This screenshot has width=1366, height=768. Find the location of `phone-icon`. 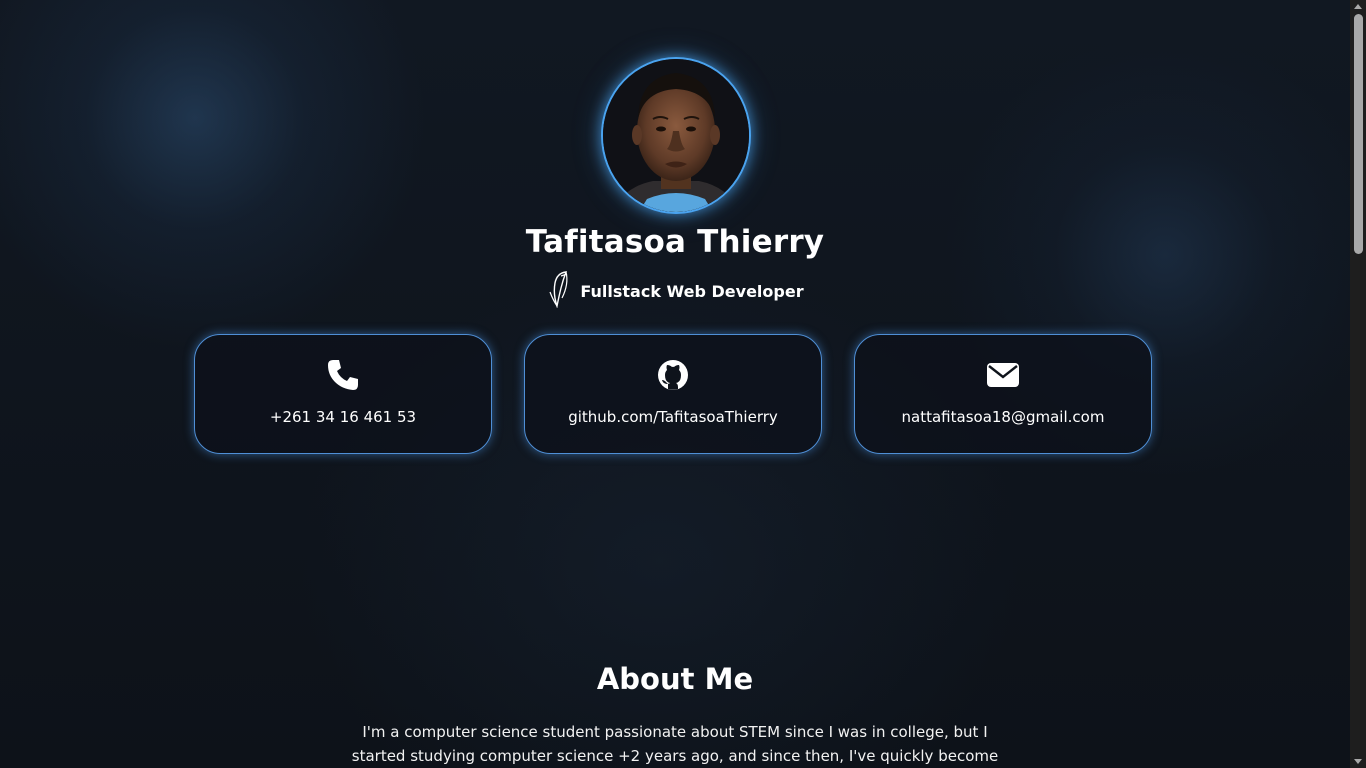

phone-icon is located at coordinates (343, 375).